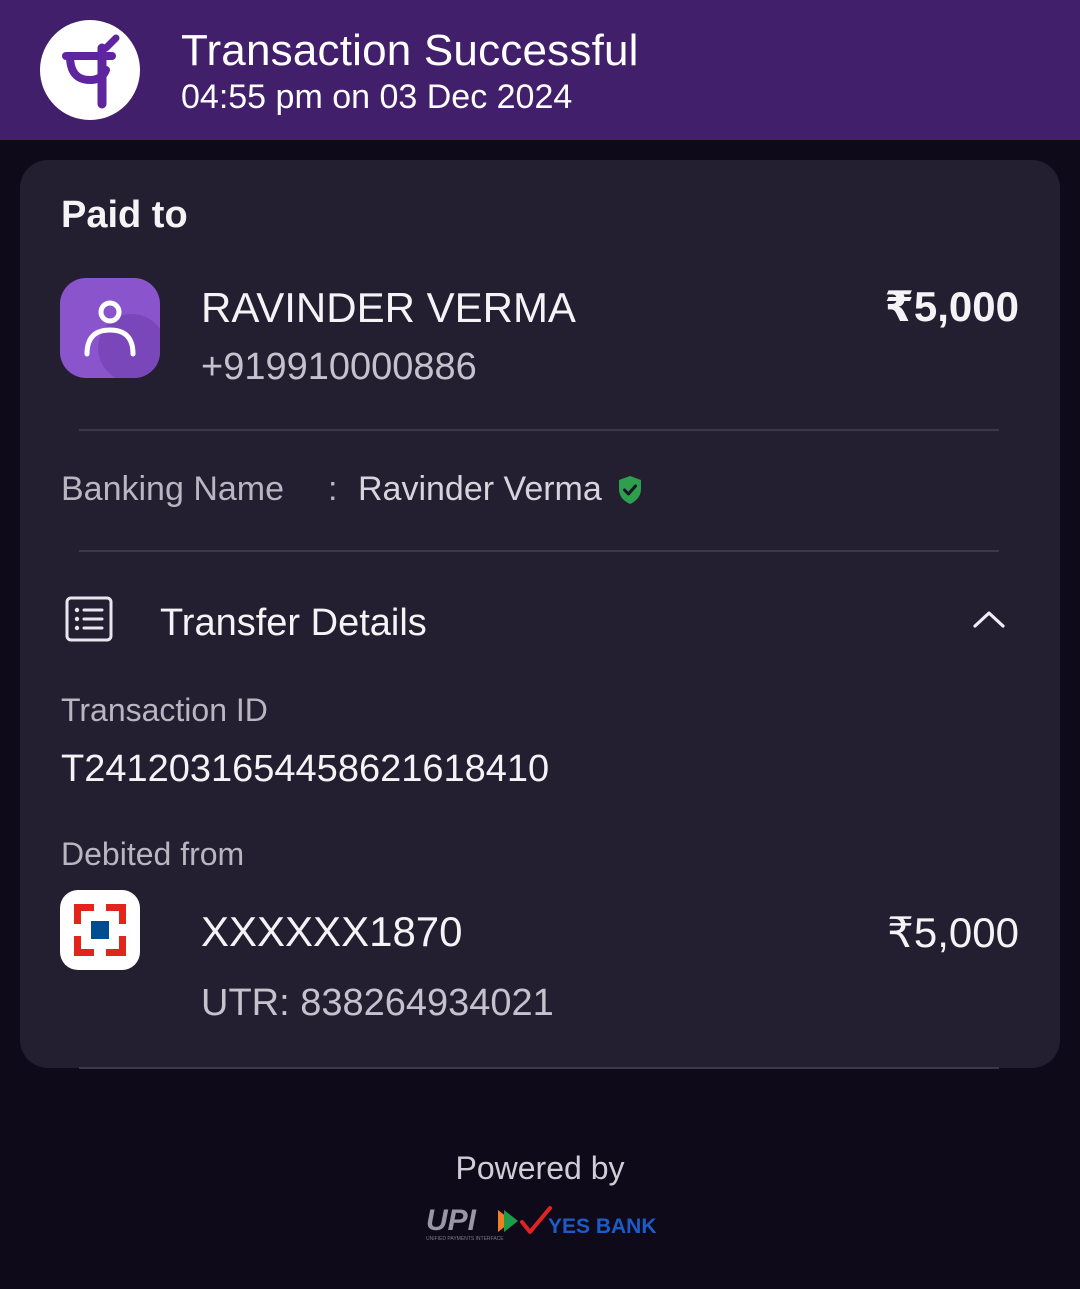 This screenshot has width=1080, height=1289. I want to click on page-title: Transaction Successful, so click(410, 50).